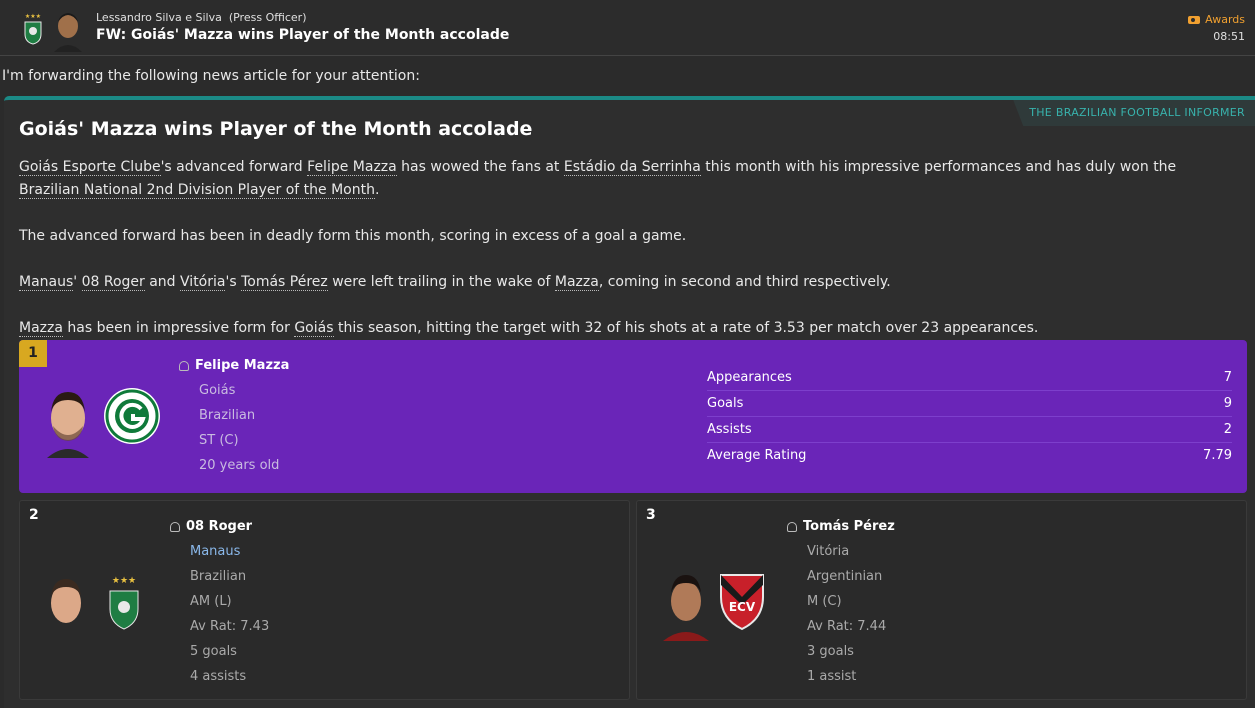 The image size is (1255, 708). I want to click on runner-club: Vitória, so click(841, 551).